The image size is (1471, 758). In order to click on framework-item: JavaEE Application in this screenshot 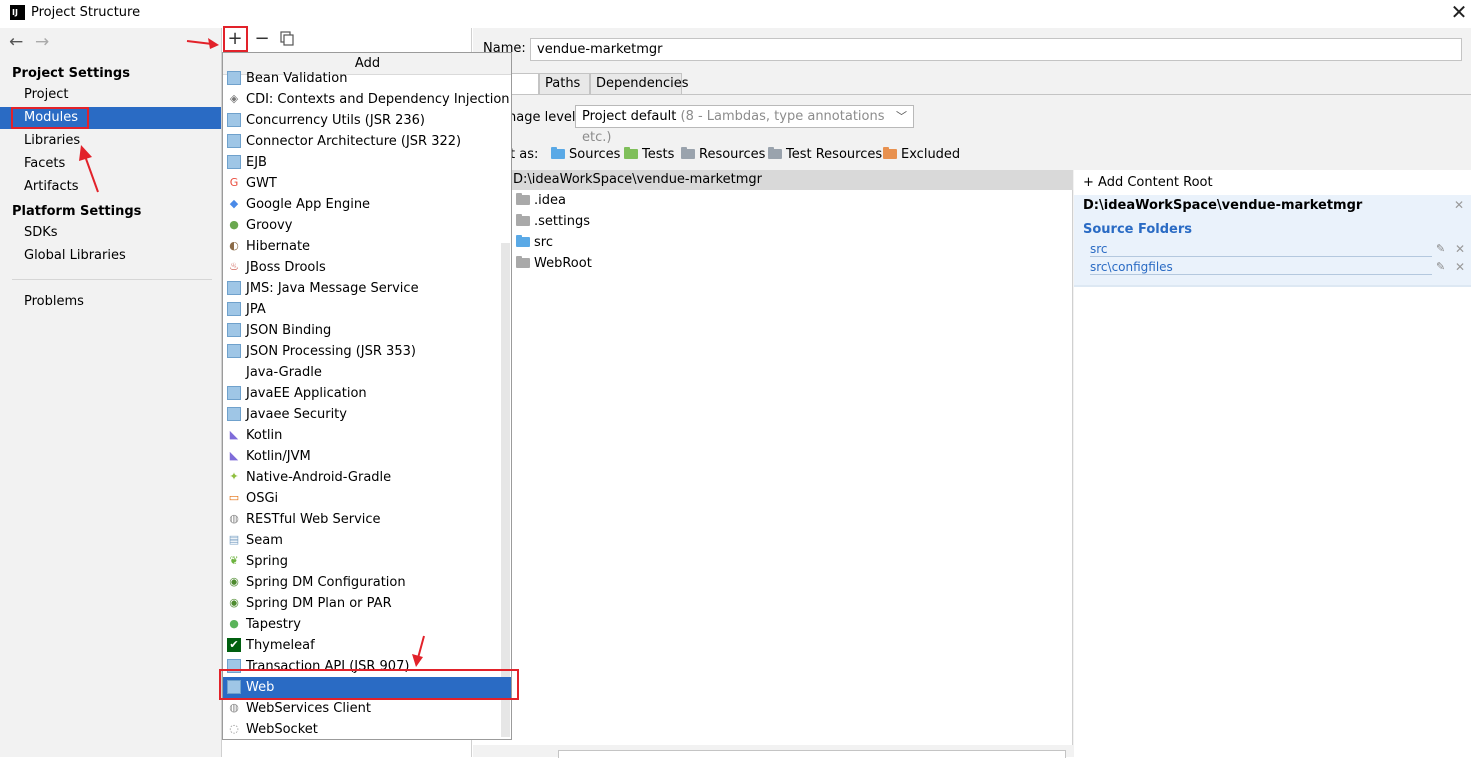, I will do `click(362, 393)`.